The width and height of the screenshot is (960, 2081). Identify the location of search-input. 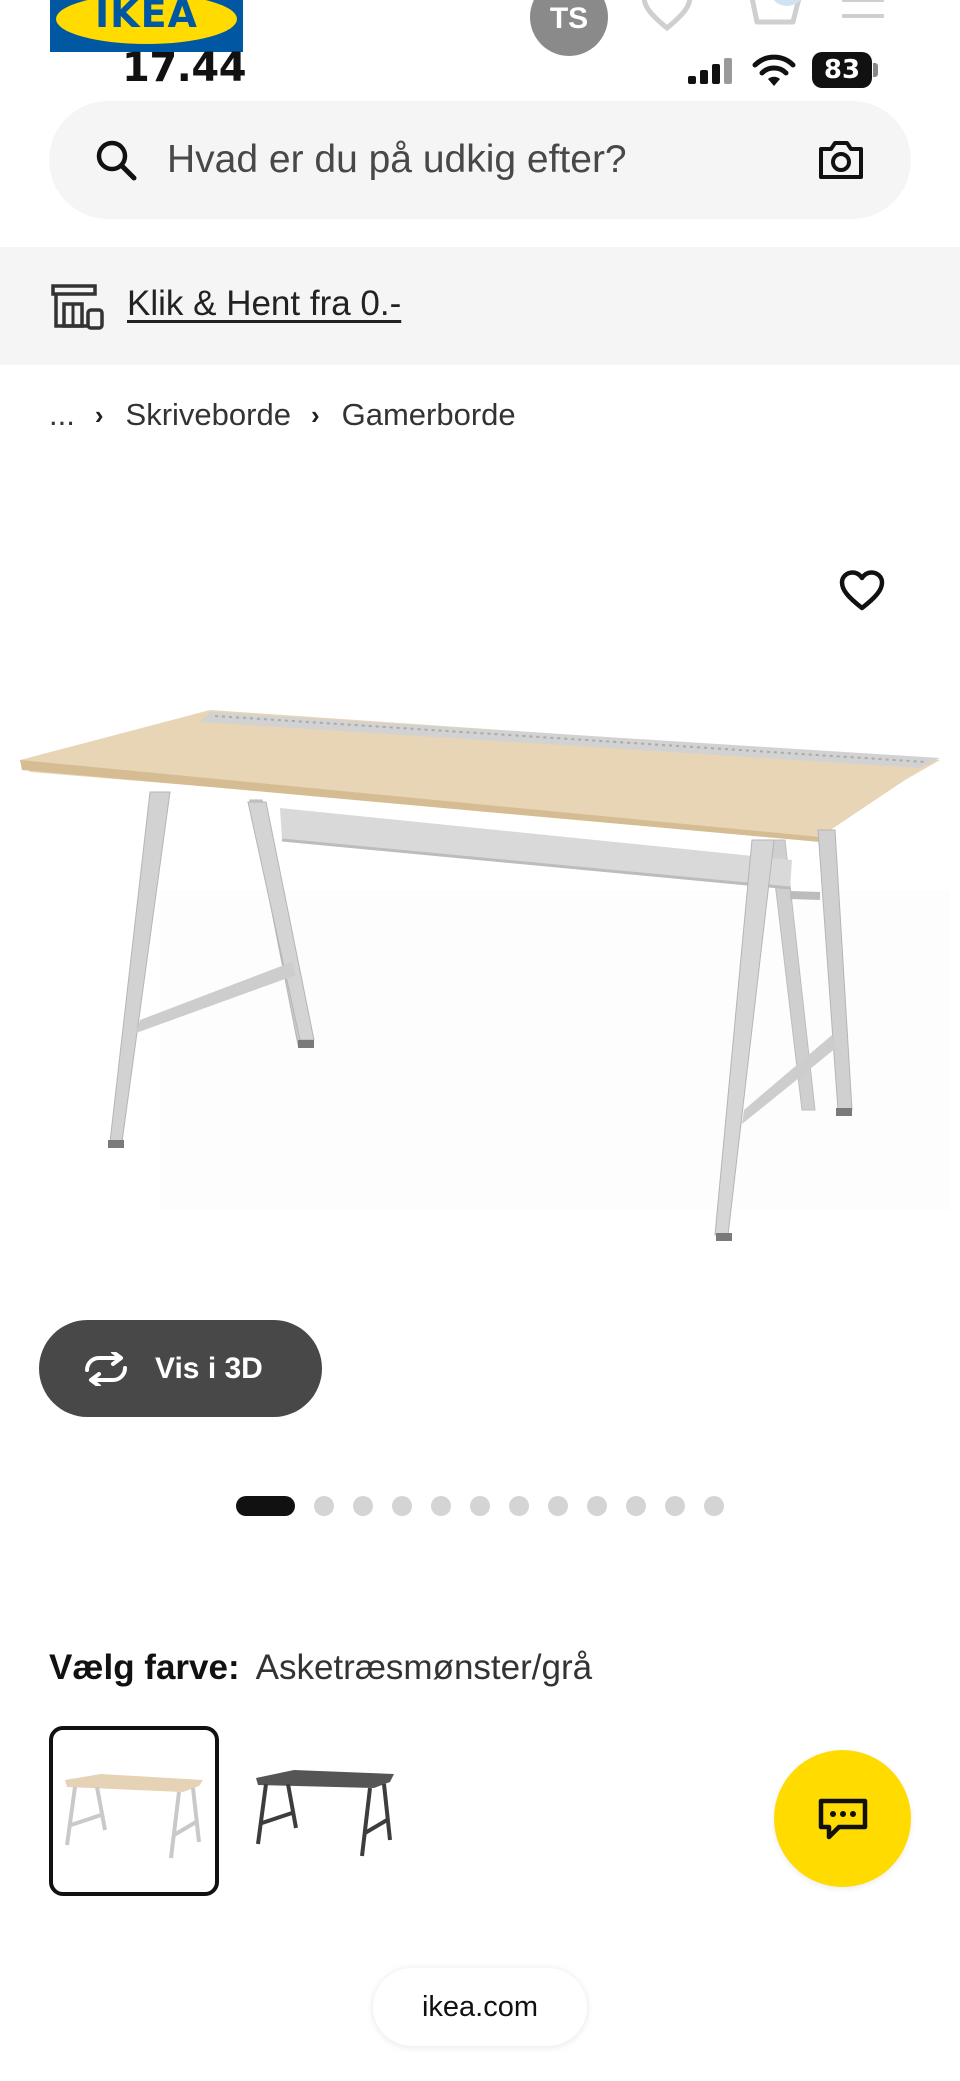
(467, 160).